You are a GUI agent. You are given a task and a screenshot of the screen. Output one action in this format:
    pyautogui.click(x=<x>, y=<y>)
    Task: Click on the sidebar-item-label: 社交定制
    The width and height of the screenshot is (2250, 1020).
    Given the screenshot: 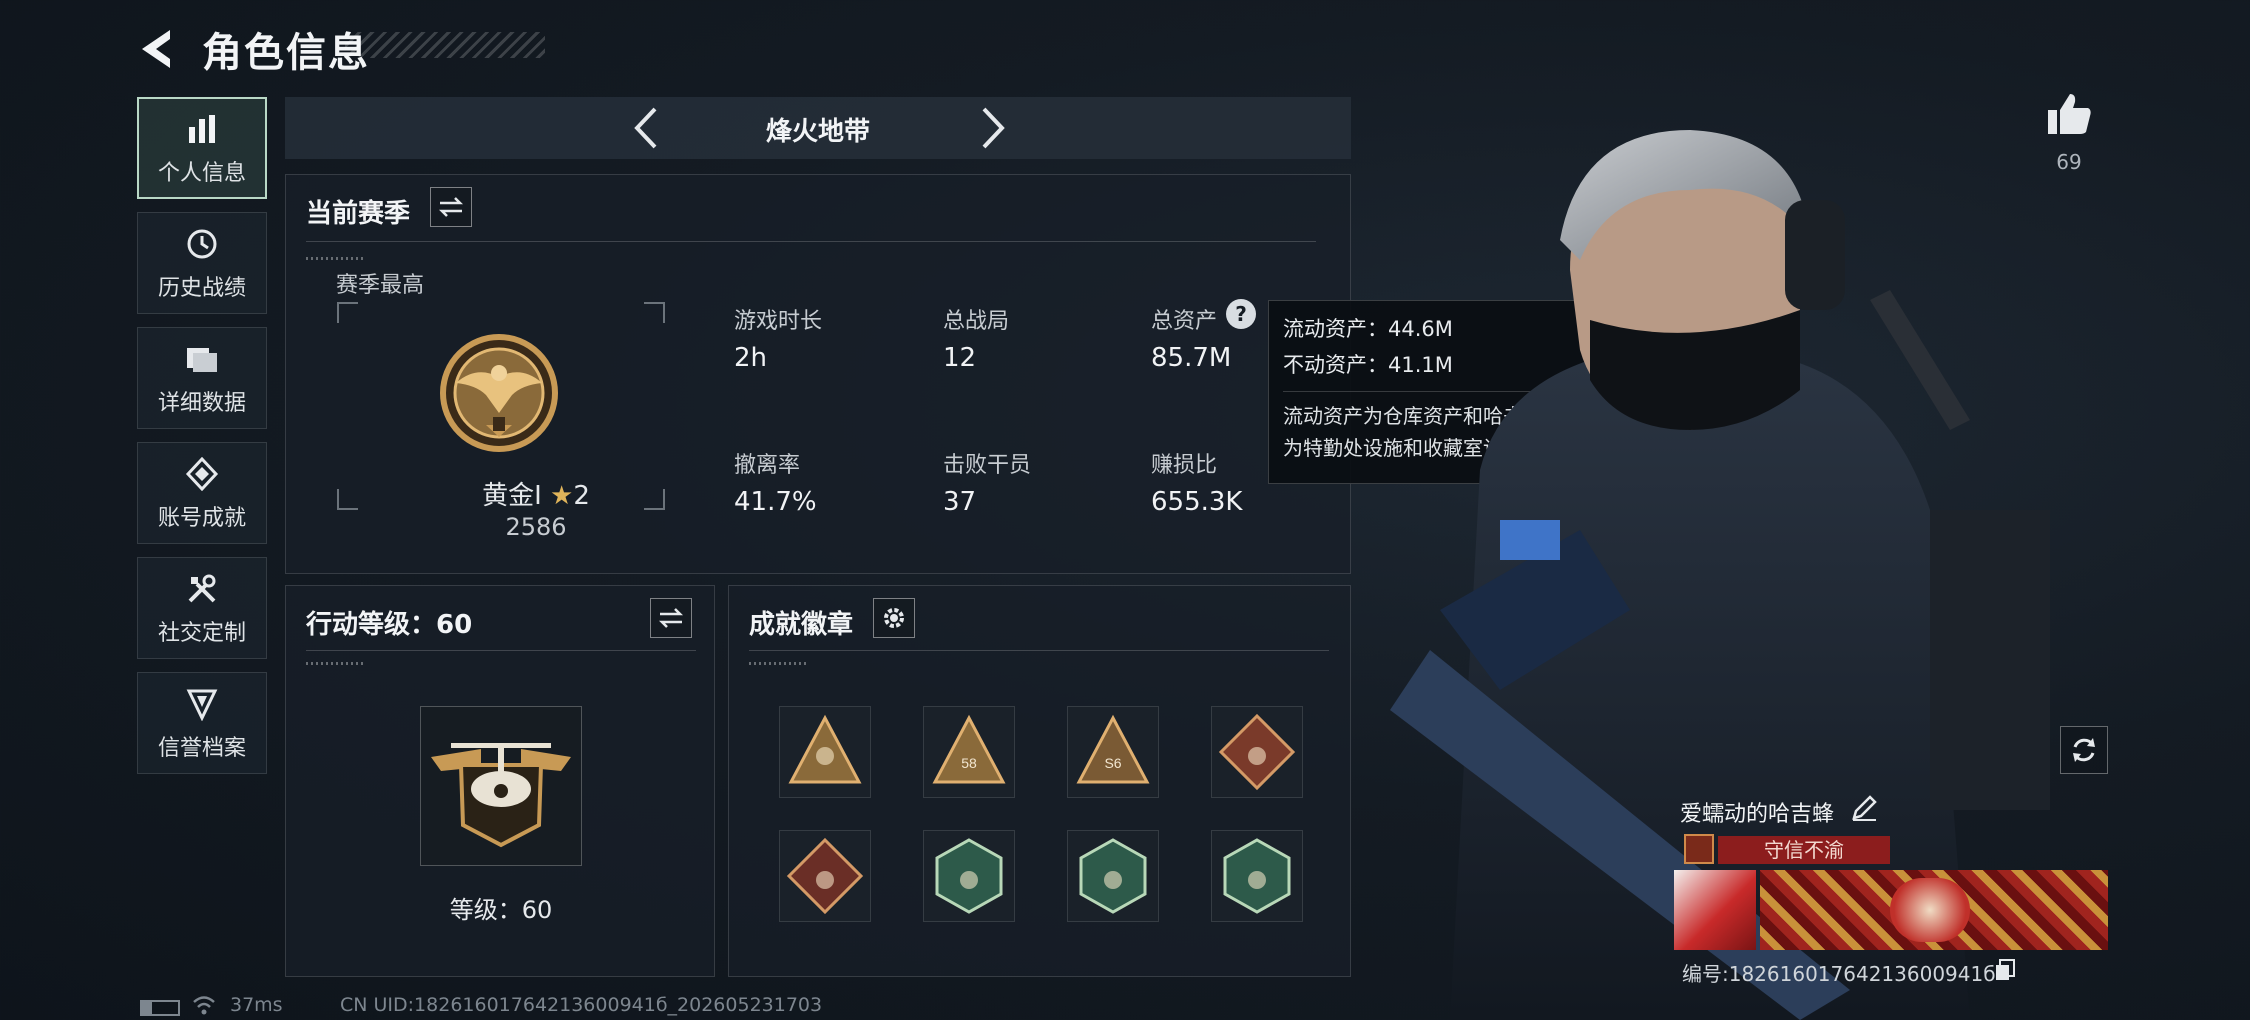 What is the action you would take?
    pyautogui.click(x=201, y=633)
    